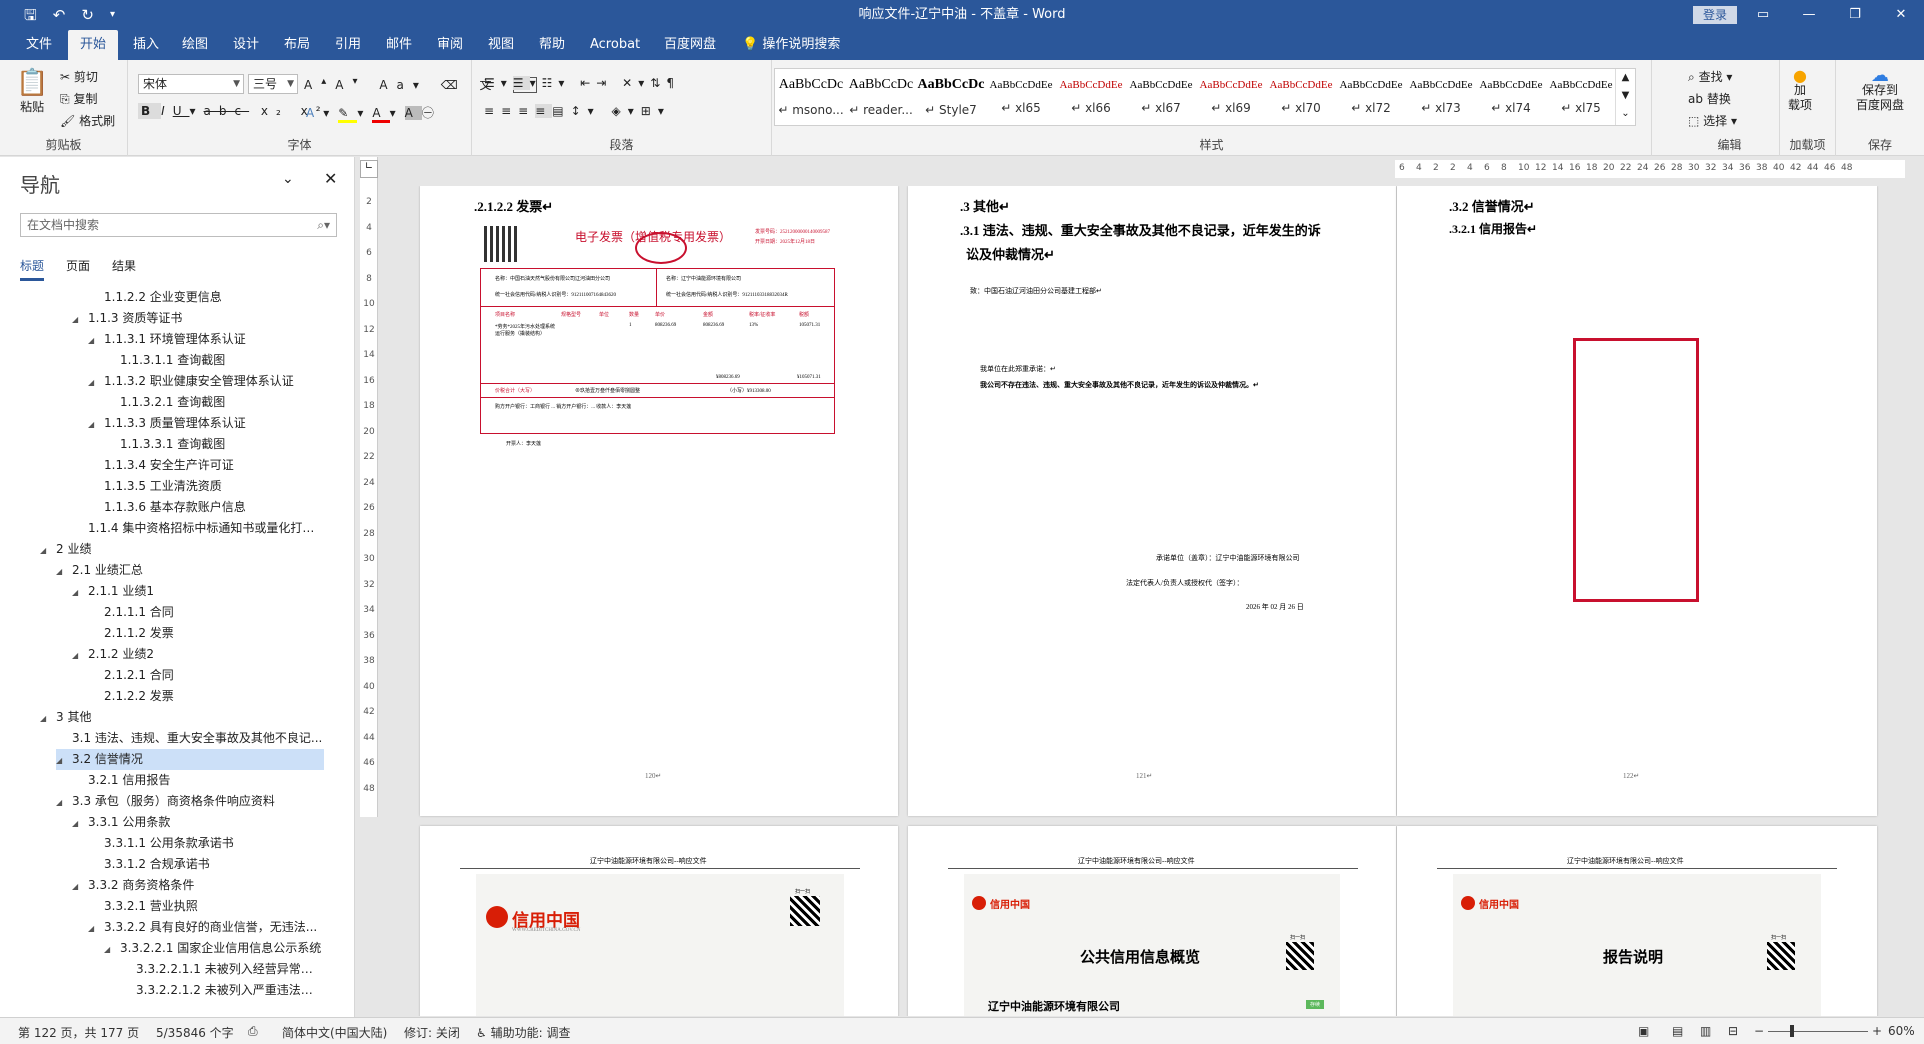 The width and height of the screenshot is (1924, 1044). What do you see at coordinates (1709, 98) in the screenshot?
I see `replace-button: ab 替换` at bounding box center [1709, 98].